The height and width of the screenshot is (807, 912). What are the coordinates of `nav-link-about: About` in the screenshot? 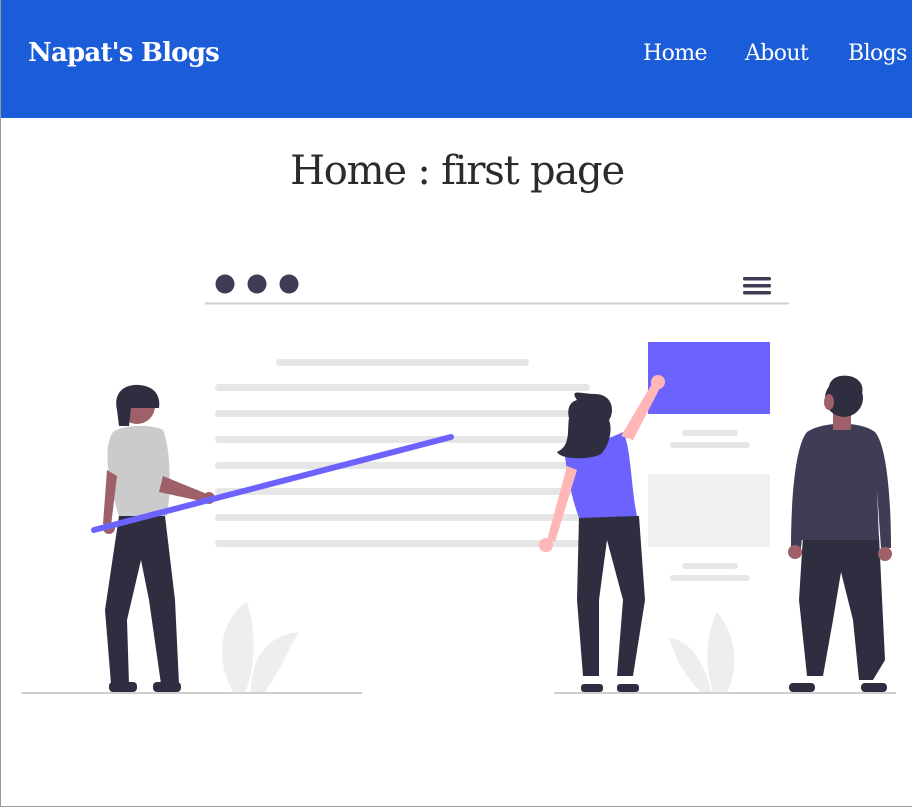 It's located at (777, 53).